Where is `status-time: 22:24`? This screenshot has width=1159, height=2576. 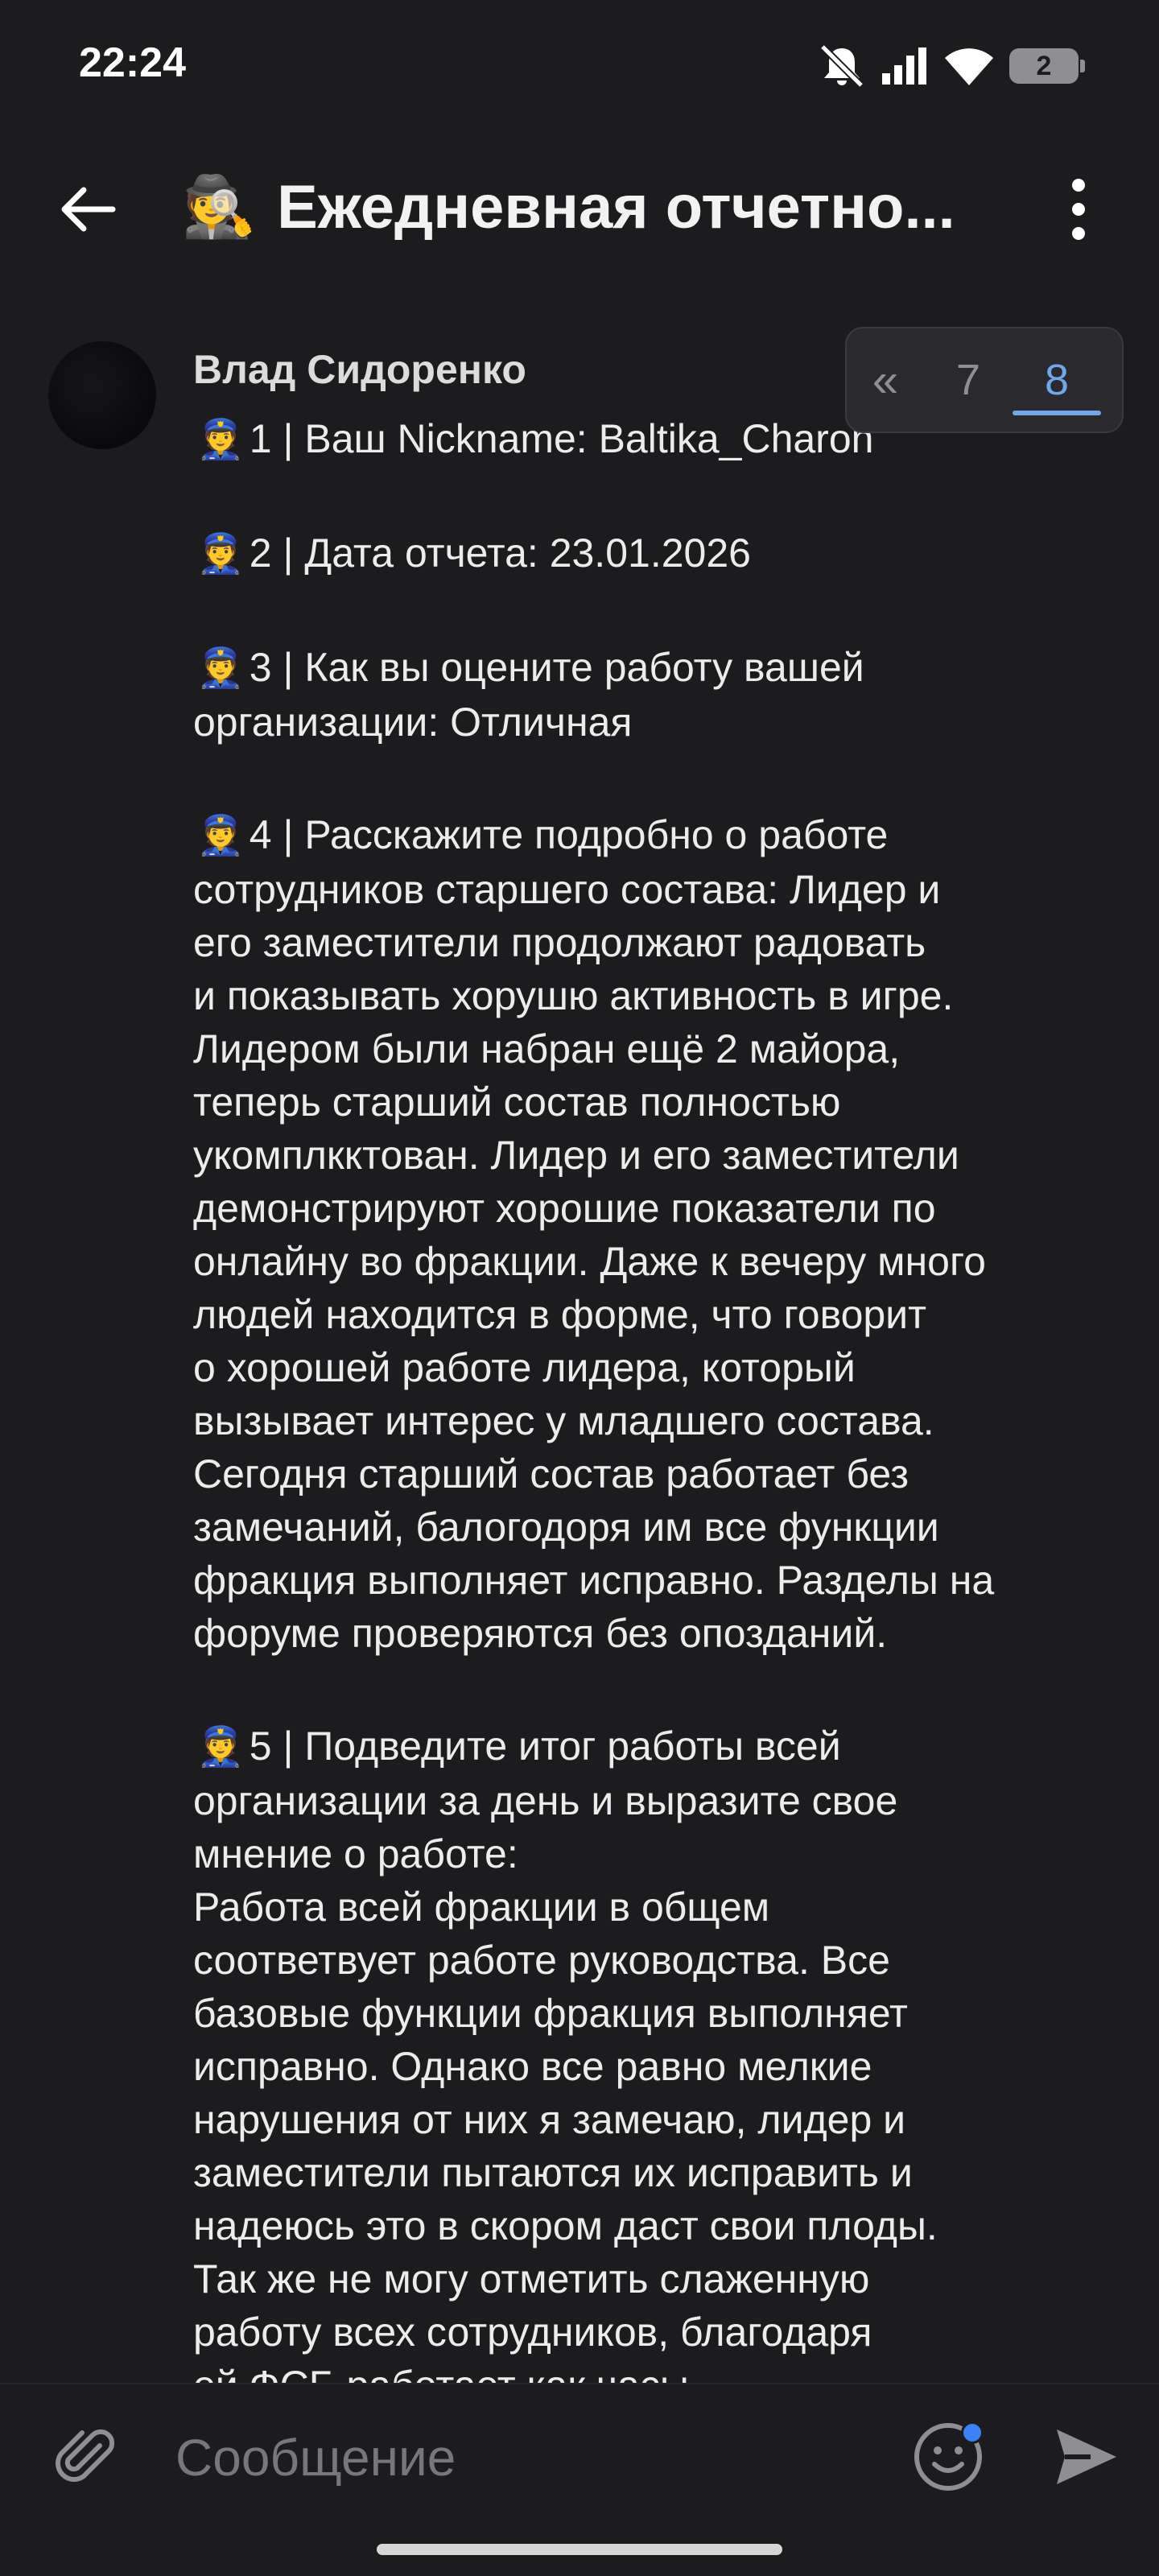
status-time: 22:24 is located at coordinates (132, 62).